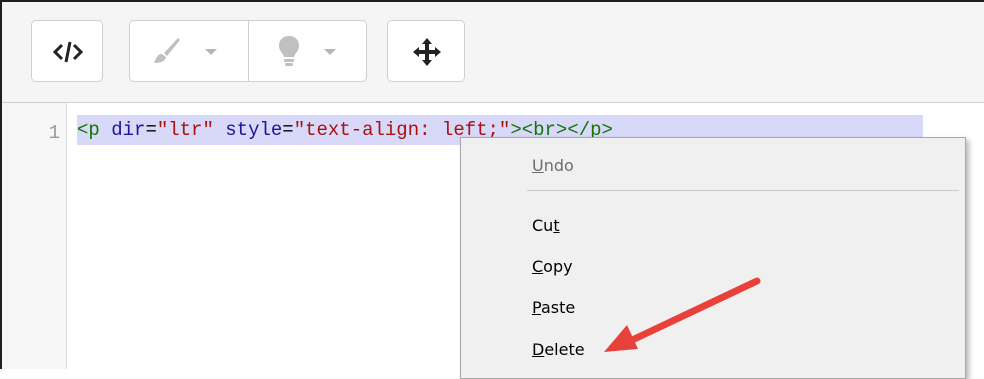 Image resolution: width=984 pixels, height=379 pixels. I want to click on brush-icon, so click(167, 50).